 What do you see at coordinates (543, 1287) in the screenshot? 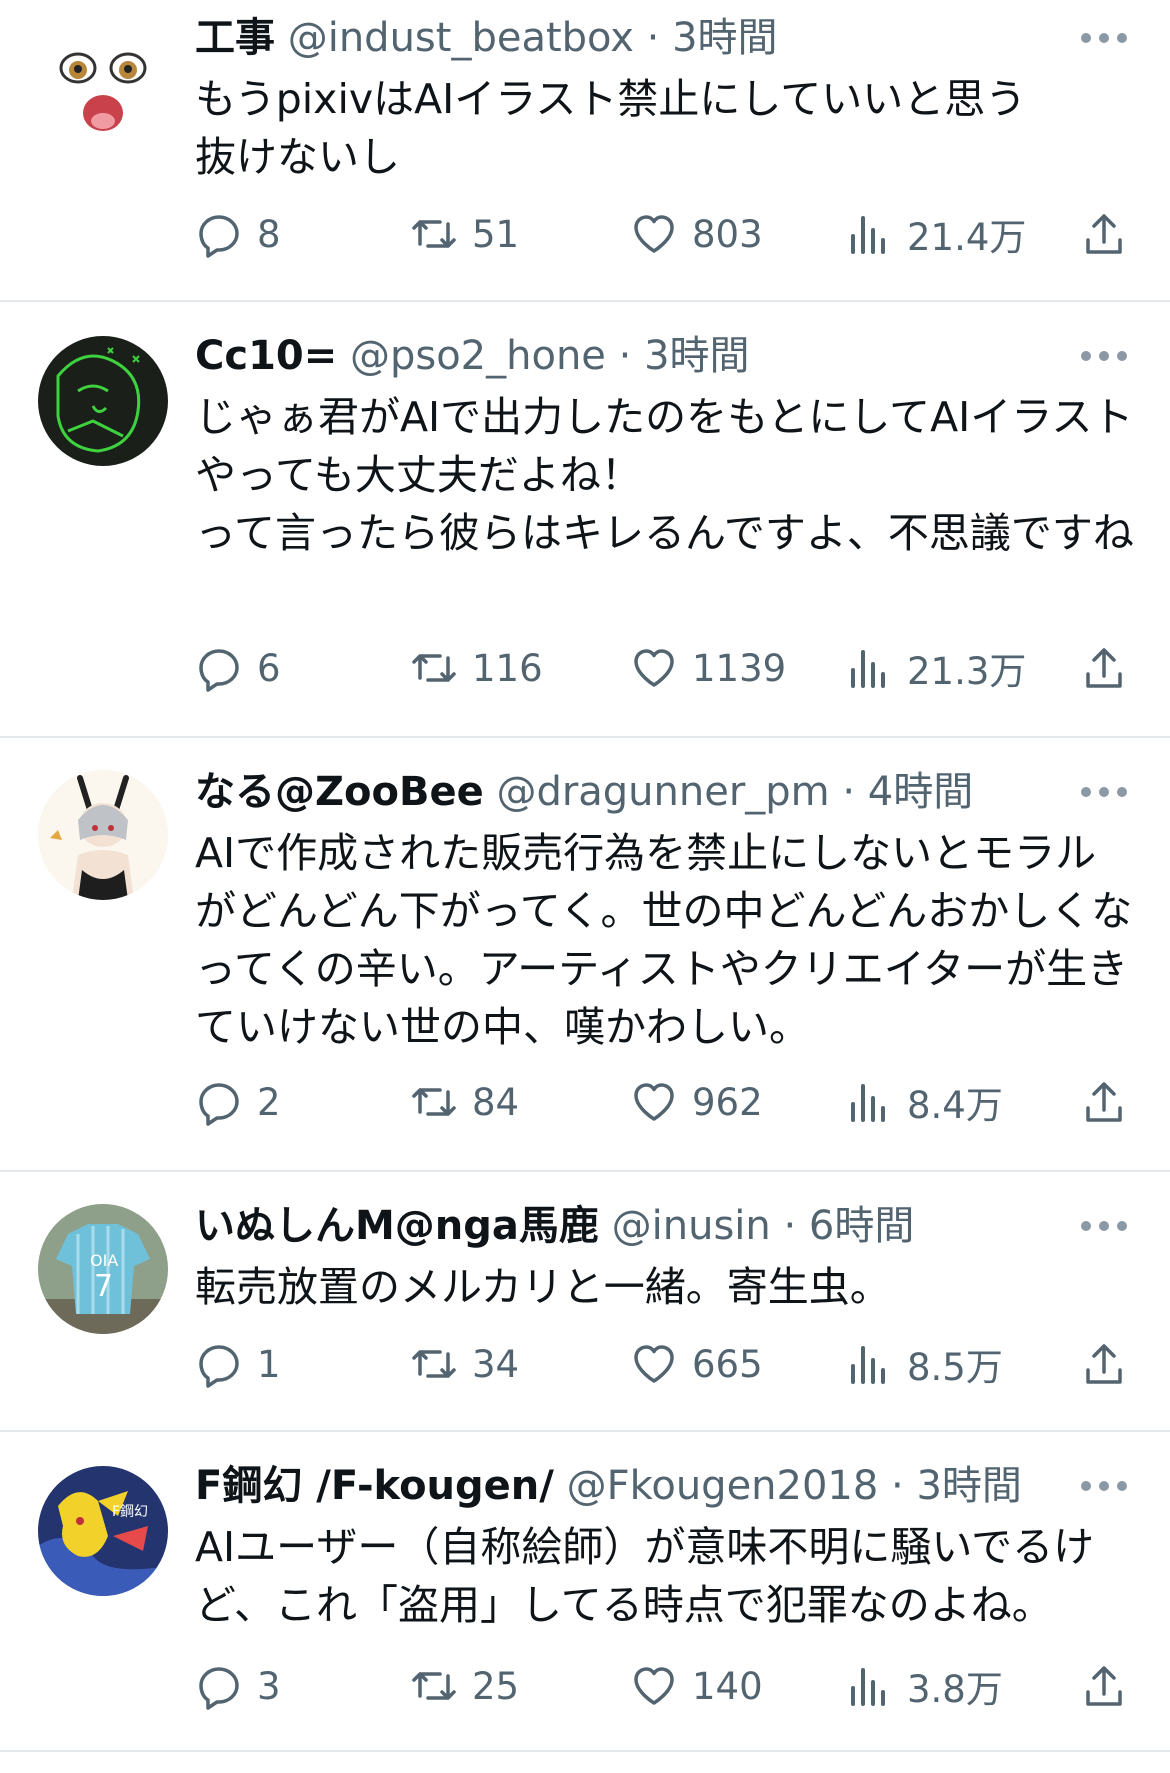
I see `tweet-text: 転売放置のメルカリと一緒。寄生虫。` at bounding box center [543, 1287].